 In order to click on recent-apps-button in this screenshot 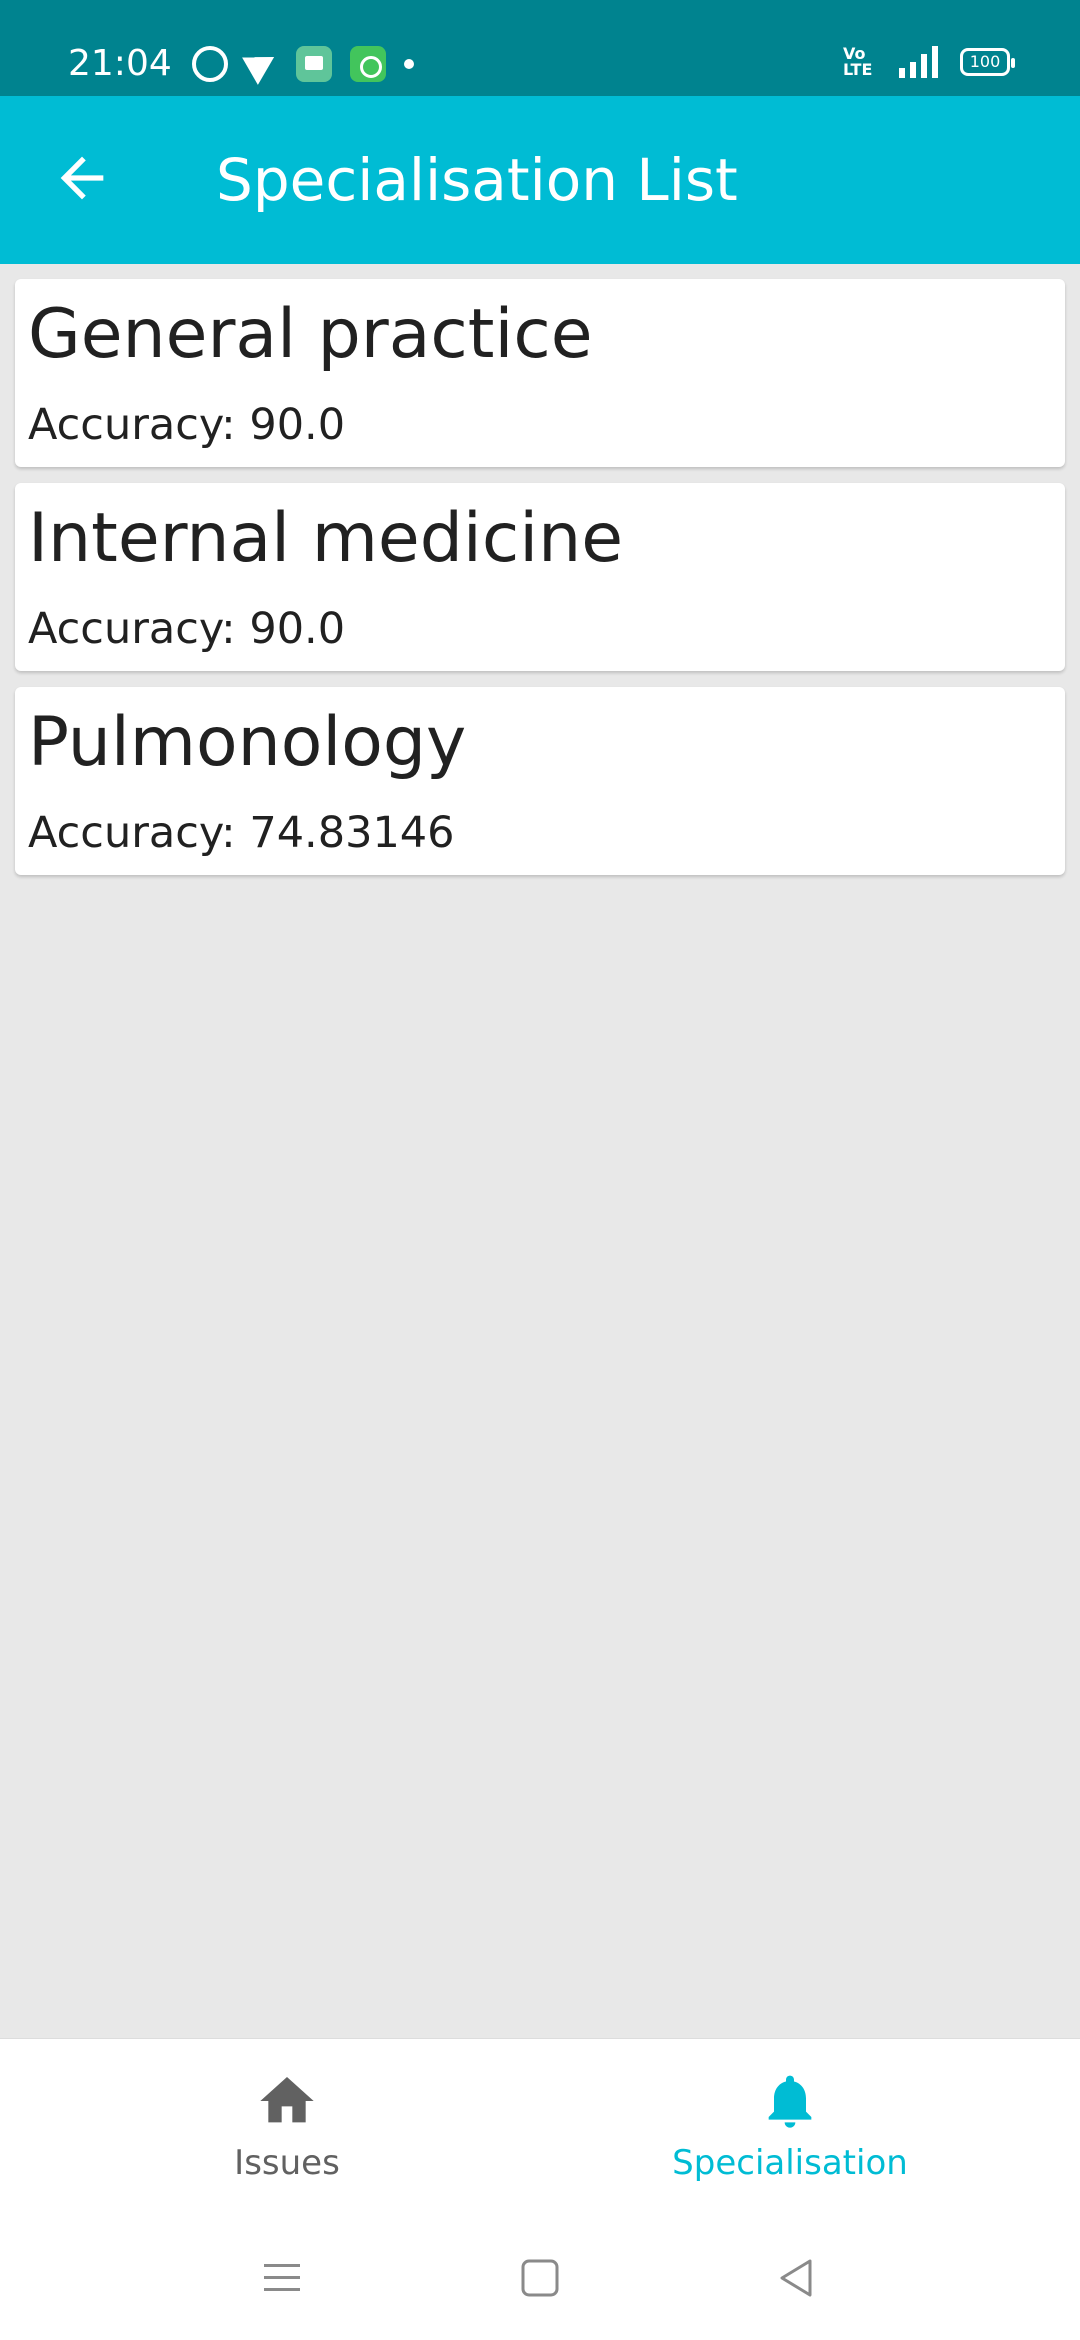, I will do `click(282, 2278)`.